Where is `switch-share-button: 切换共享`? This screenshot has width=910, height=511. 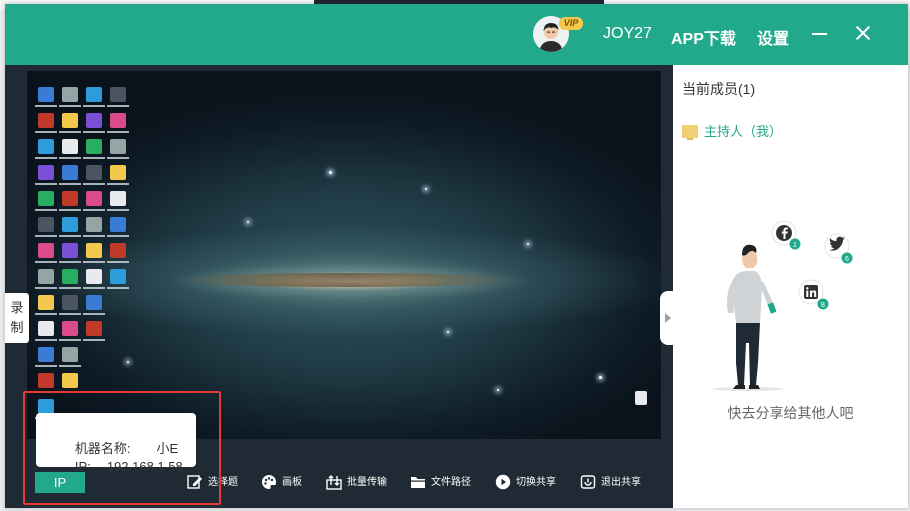 switch-share-button: 切换共享 is located at coordinates (525, 483).